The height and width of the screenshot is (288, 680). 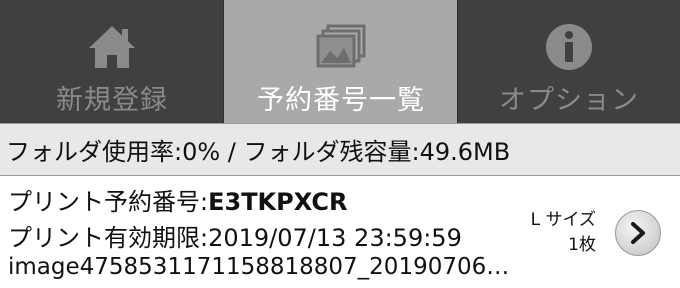 What do you see at coordinates (569, 47) in the screenshot?
I see `info-icon` at bounding box center [569, 47].